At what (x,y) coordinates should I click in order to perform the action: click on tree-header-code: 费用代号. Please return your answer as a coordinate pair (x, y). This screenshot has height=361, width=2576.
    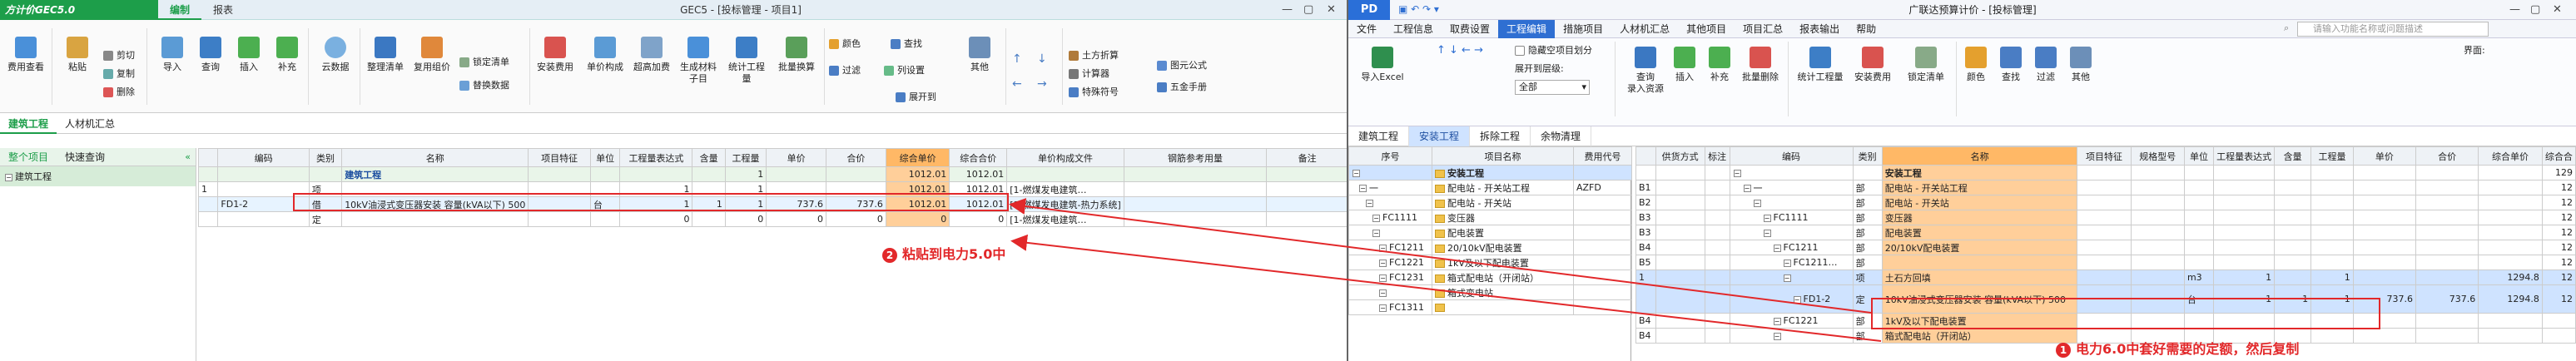
    Looking at the image, I should click on (1602, 156).